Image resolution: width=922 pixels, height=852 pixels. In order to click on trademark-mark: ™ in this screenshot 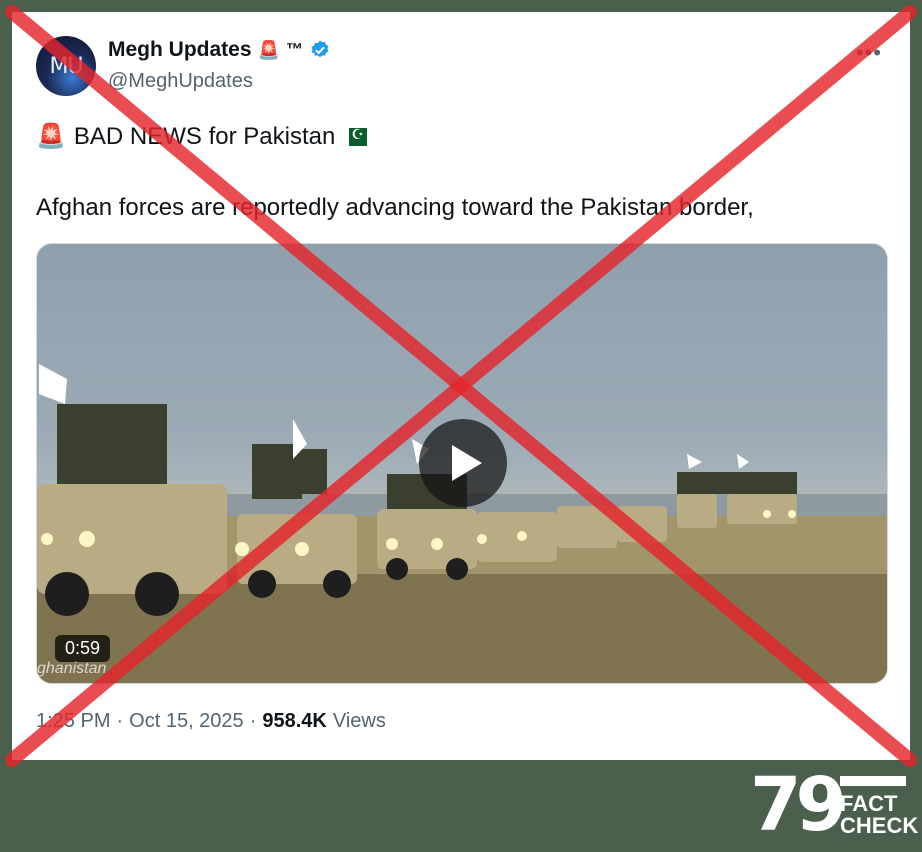, I will do `click(294, 49)`.